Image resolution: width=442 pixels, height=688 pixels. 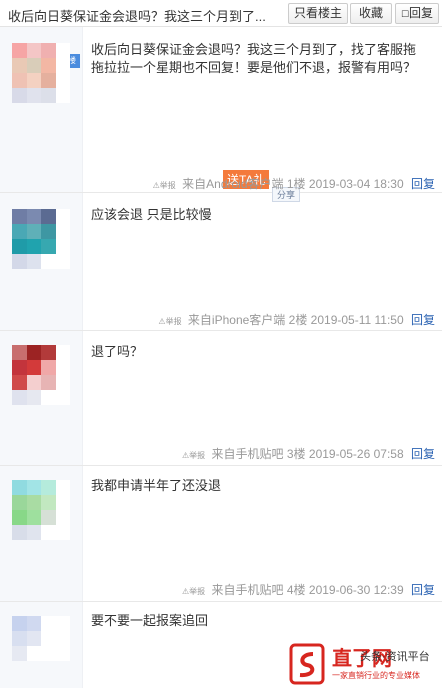 What do you see at coordinates (356, 590) in the screenshot?
I see `post-time: 2019-06-30 12:39` at bounding box center [356, 590].